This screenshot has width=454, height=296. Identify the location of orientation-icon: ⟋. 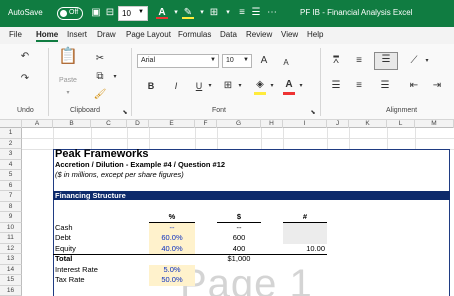
(414, 61).